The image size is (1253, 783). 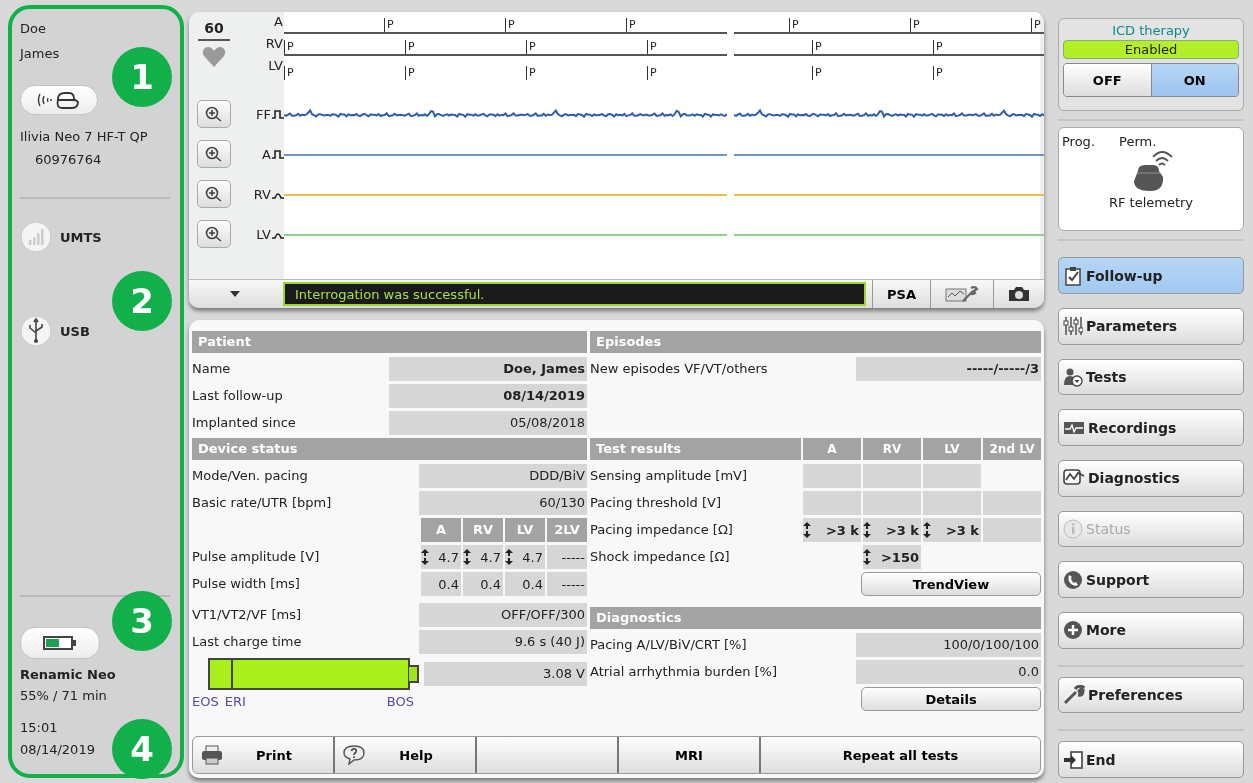 I want to click on field-label: Pulse width [ms], so click(x=246, y=584).